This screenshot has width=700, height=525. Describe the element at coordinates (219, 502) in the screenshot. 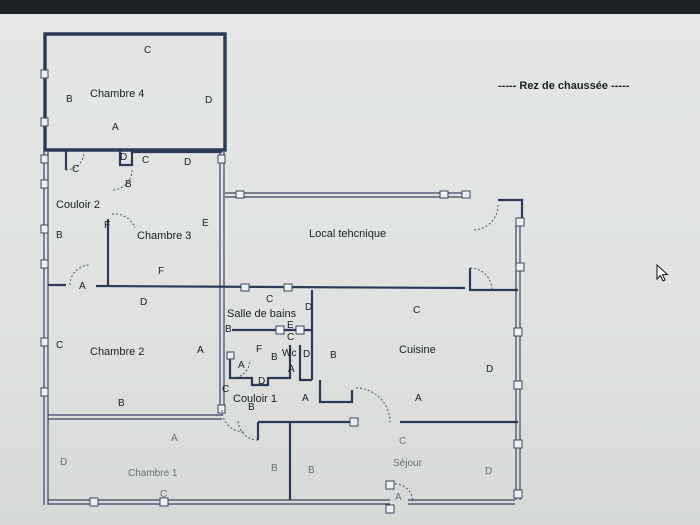

I see `wall-exterior-bottom` at that location.